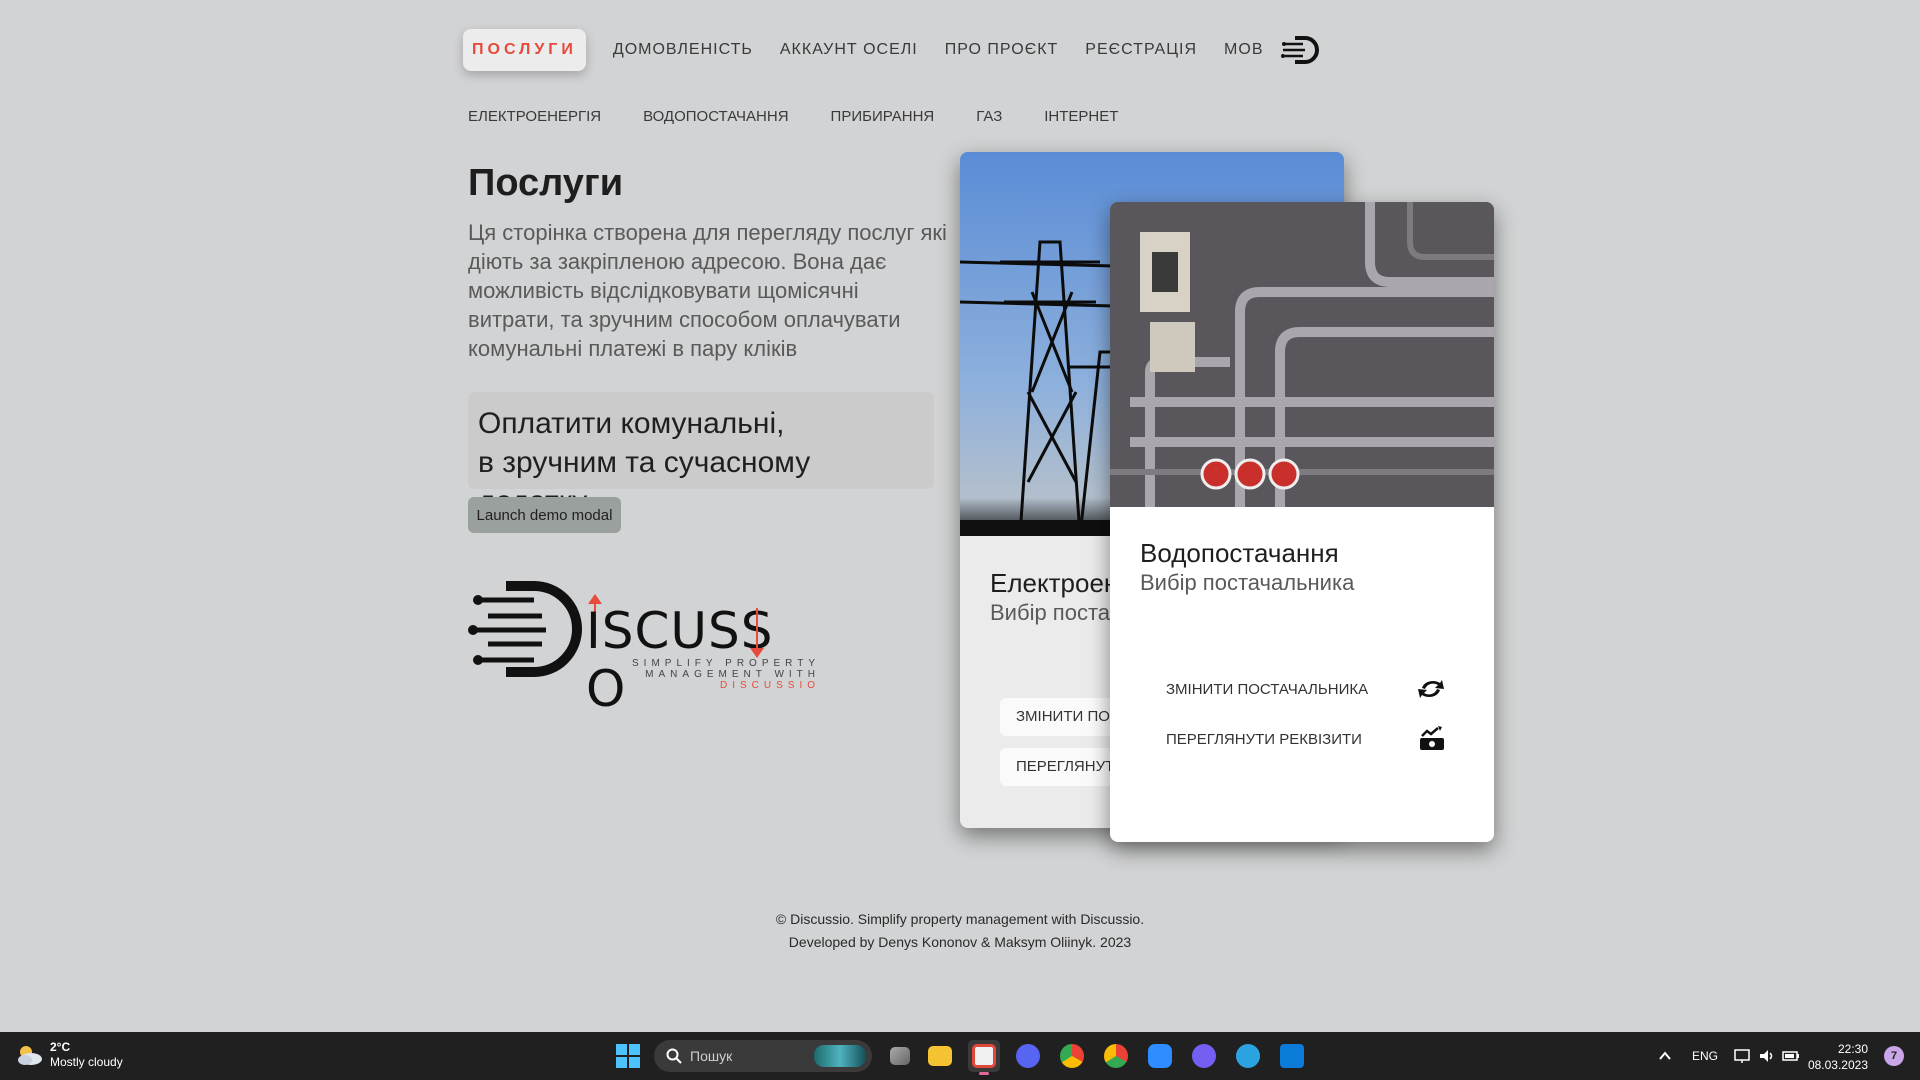 The height and width of the screenshot is (1080, 1920). What do you see at coordinates (1116, 1056) in the screenshot?
I see `chrome-profile-icon` at bounding box center [1116, 1056].